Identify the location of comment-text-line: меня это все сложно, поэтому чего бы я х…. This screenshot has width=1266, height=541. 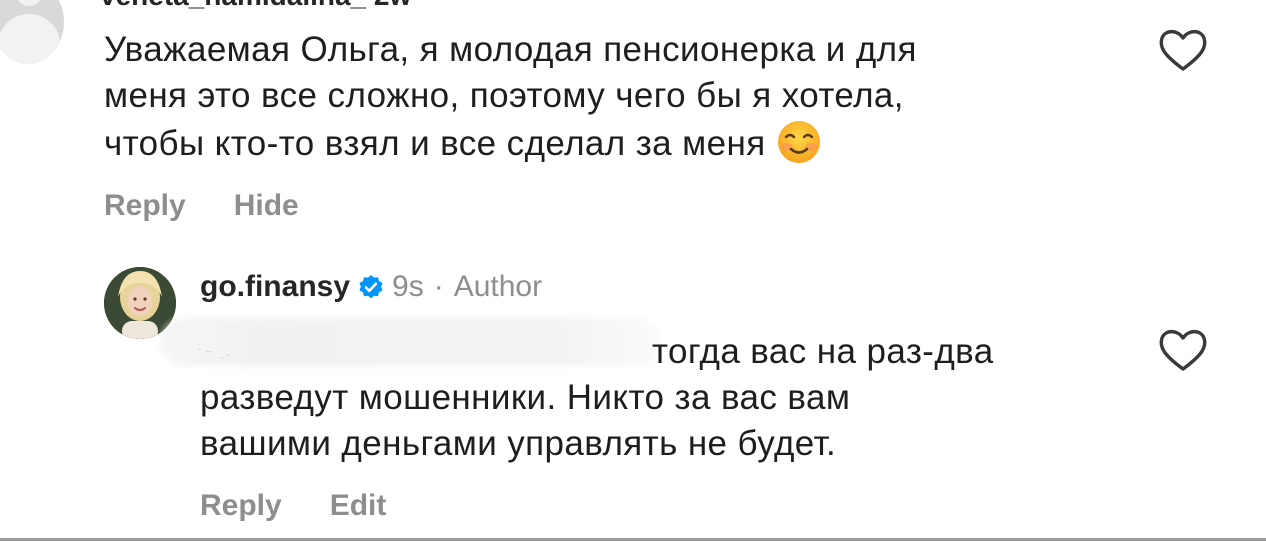
(504, 95).